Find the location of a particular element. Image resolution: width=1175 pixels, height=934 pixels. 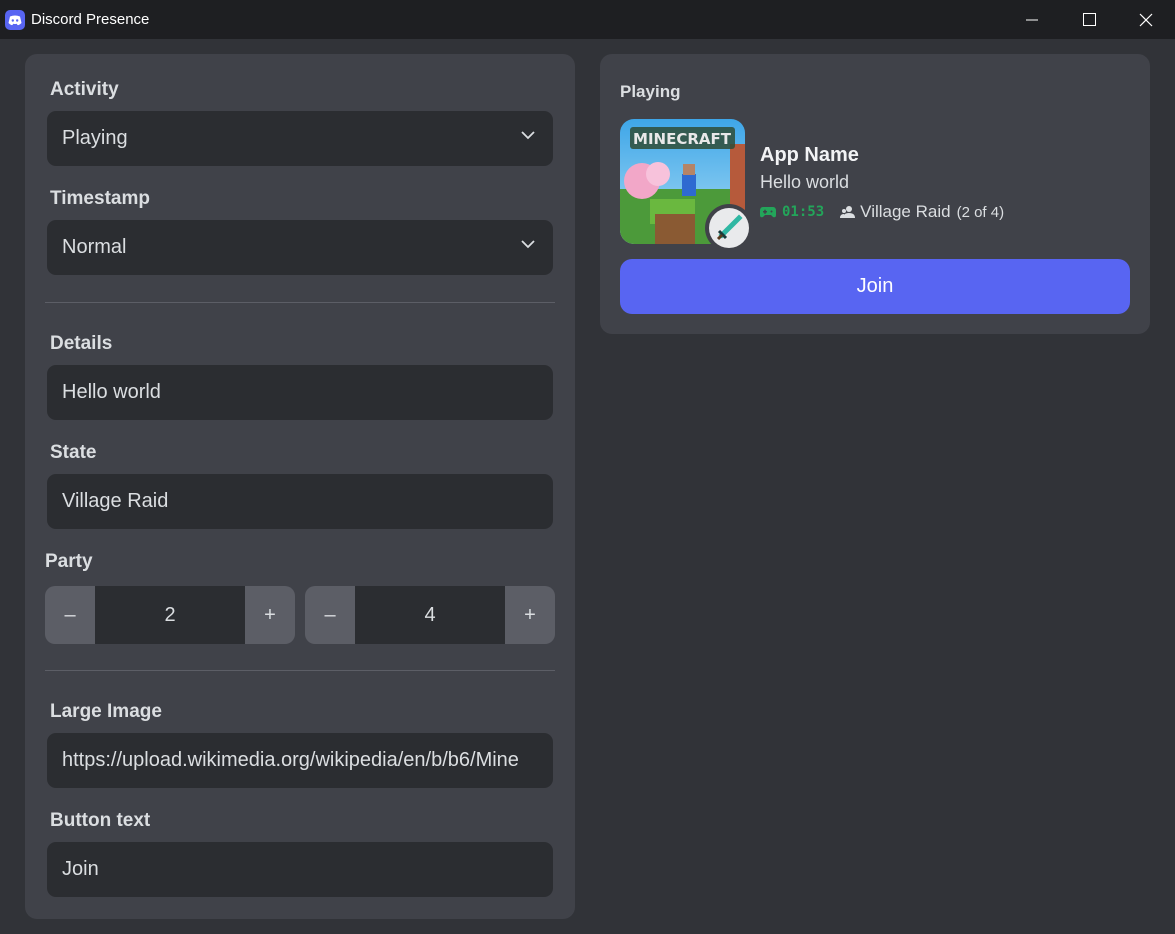

large-image-label: Large Image is located at coordinates (106, 711).